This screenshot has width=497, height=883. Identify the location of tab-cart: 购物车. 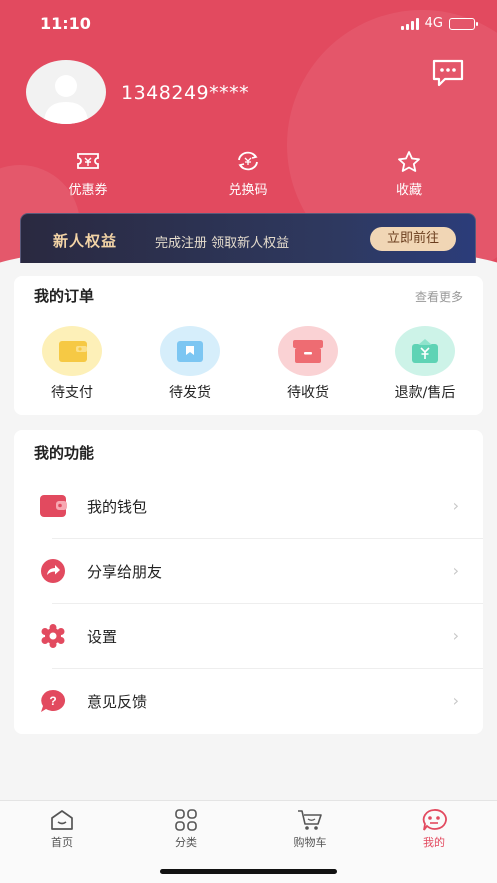
(310, 829).